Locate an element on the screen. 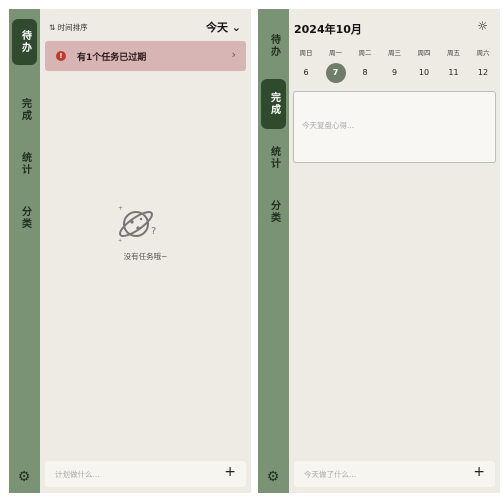  overdue-banner: ! 有1个任务已过期 › is located at coordinates (145, 56).